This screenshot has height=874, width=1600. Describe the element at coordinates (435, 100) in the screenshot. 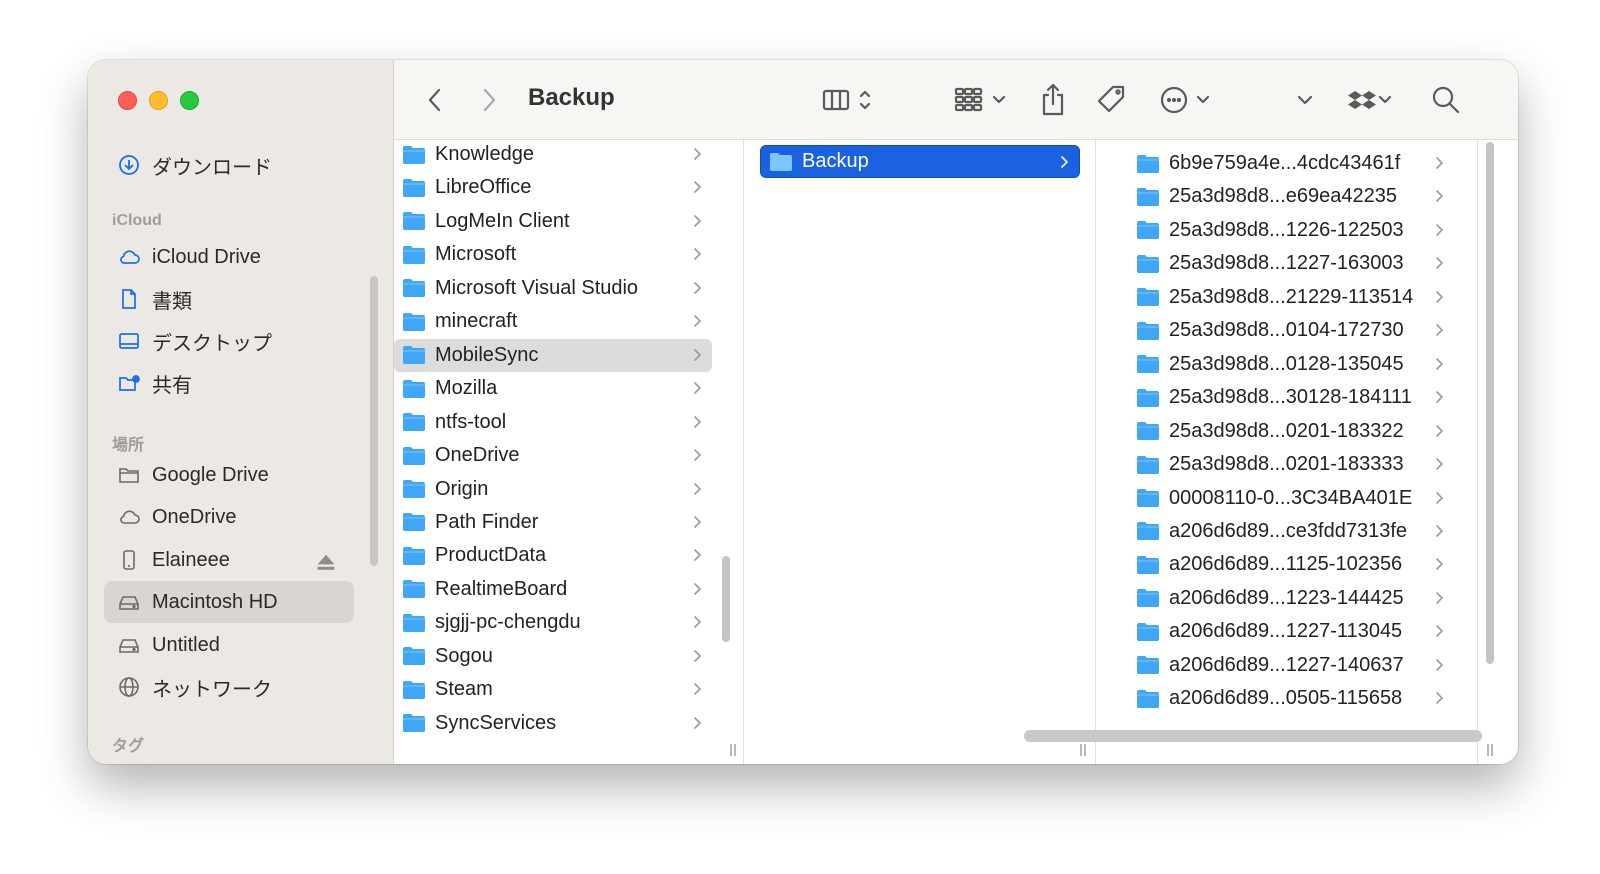

I see `back-button` at that location.